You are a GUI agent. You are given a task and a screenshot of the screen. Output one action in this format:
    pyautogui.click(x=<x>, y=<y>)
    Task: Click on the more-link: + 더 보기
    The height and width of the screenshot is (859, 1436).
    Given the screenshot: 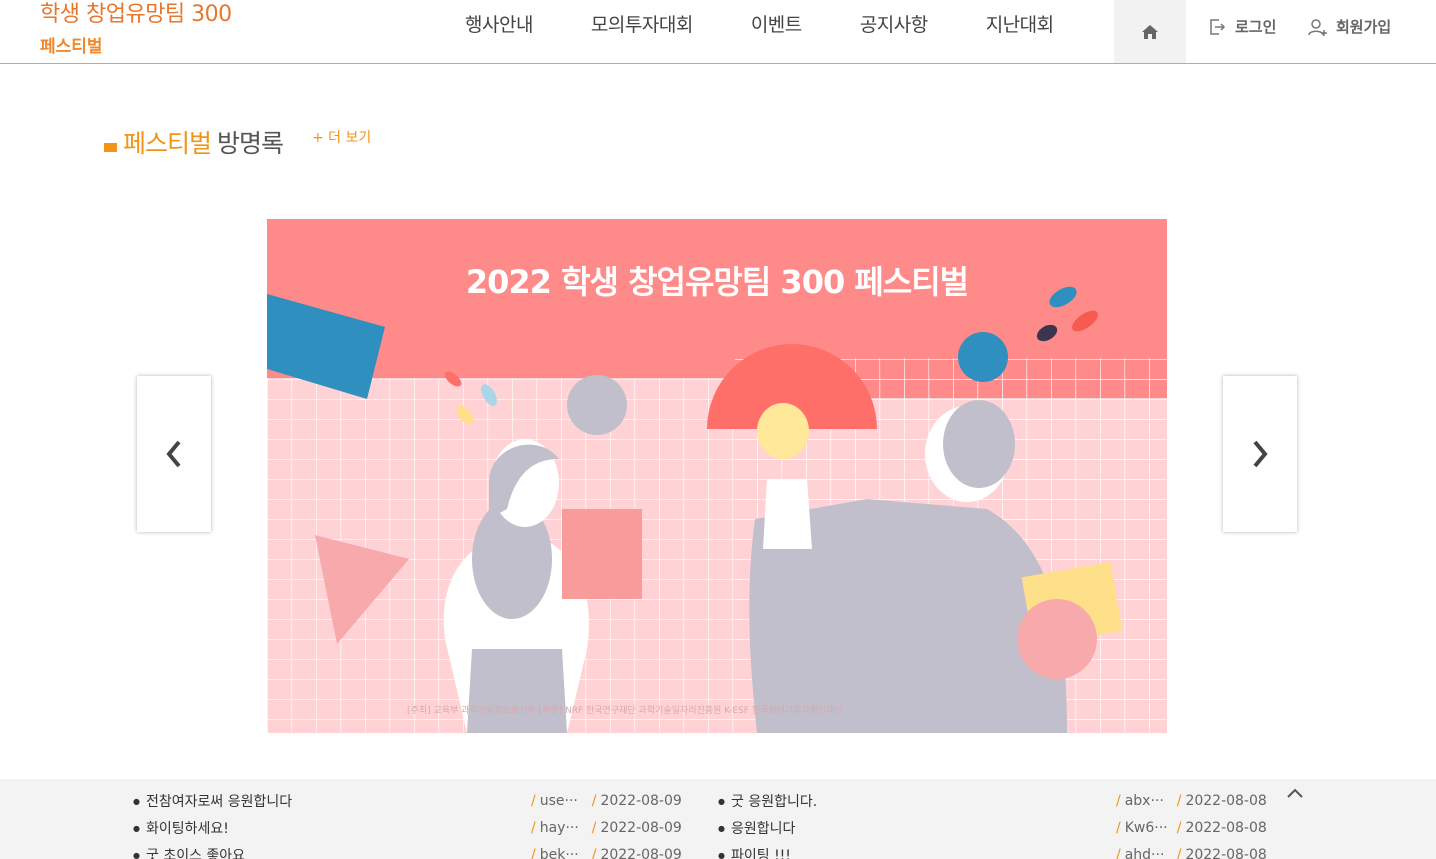 What is the action you would take?
    pyautogui.click(x=341, y=137)
    